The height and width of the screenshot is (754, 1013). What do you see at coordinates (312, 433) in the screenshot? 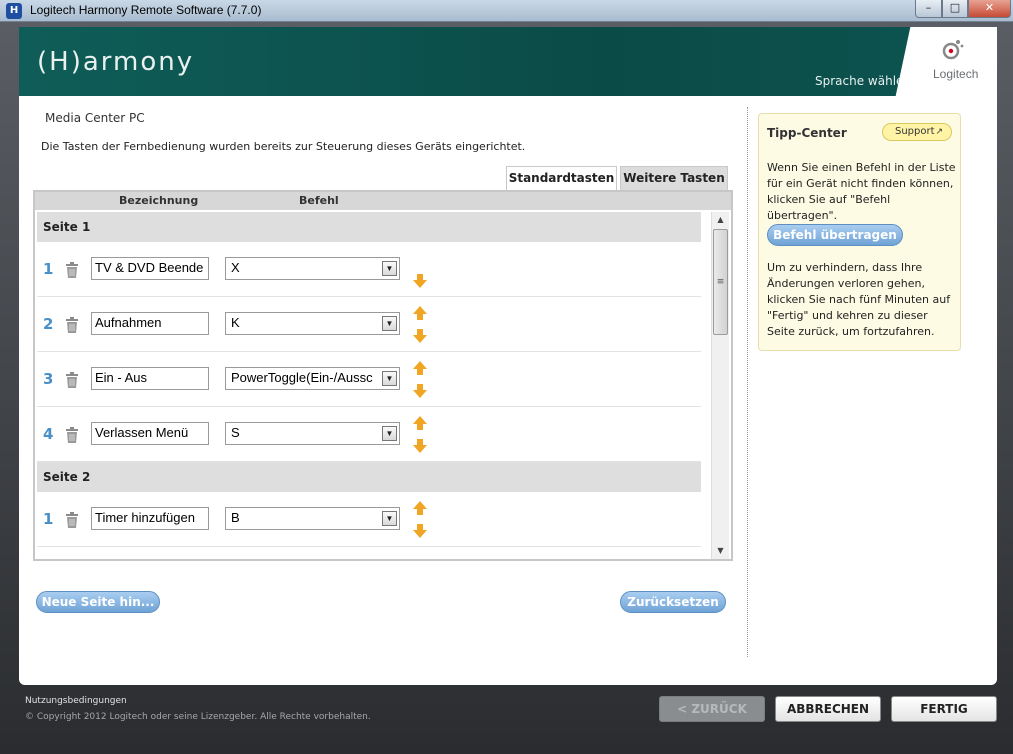
I see `command-select: S ▼` at bounding box center [312, 433].